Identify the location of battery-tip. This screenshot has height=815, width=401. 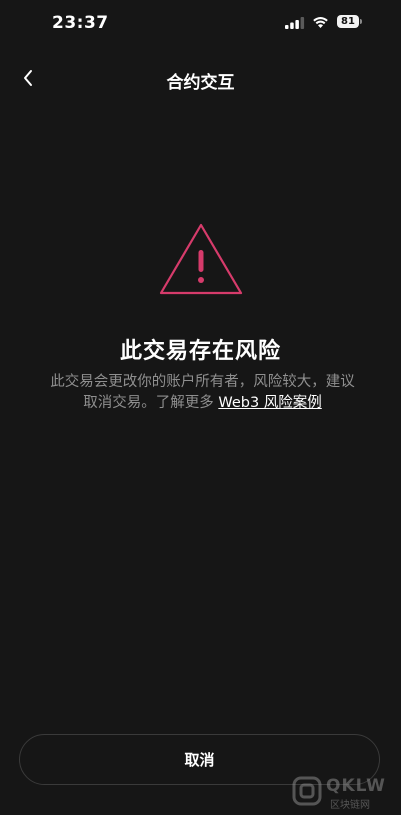
(361, 21).